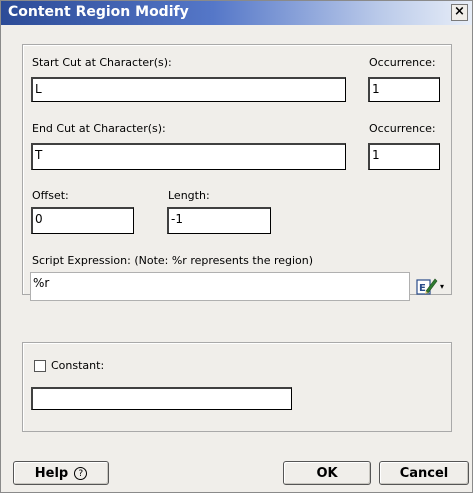 The image size is (473, 493). Describe the element at coordinates (422, 288) in the screenshot. I see `svg-text: E` at that location.